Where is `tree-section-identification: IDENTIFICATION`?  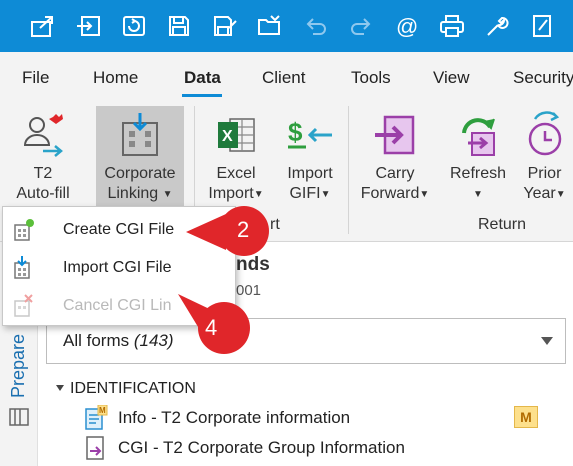
tree-section-identification: IDENTIFICATION is located at coordinates (126, 389).